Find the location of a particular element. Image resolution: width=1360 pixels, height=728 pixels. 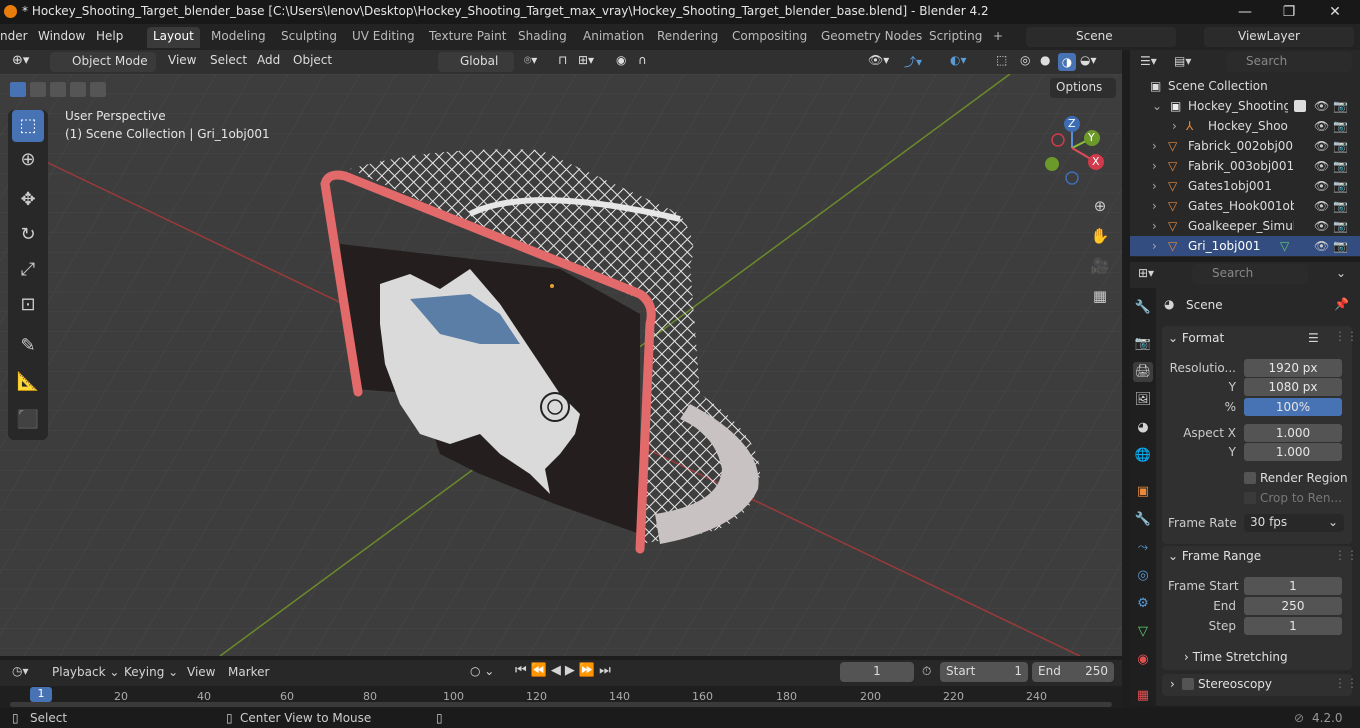

add-cube-tool-icon: ⬛ is located at coordinates (28, 420).